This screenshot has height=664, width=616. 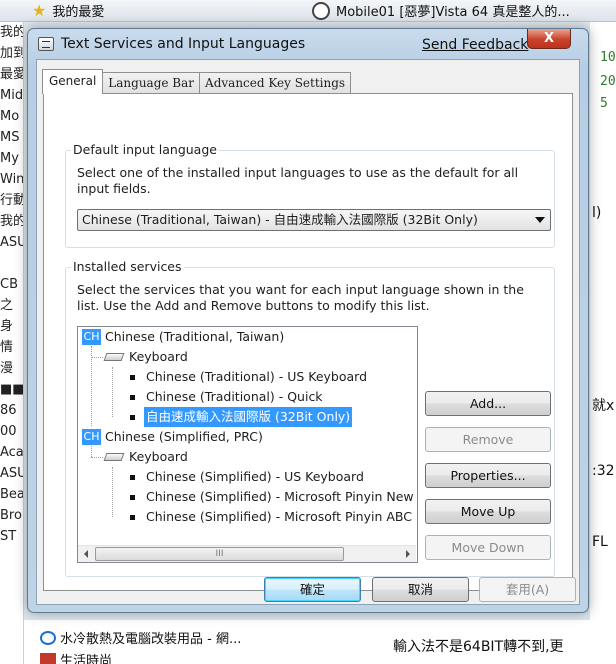 I want to click on left-fragment, so click(x=11, y=263).